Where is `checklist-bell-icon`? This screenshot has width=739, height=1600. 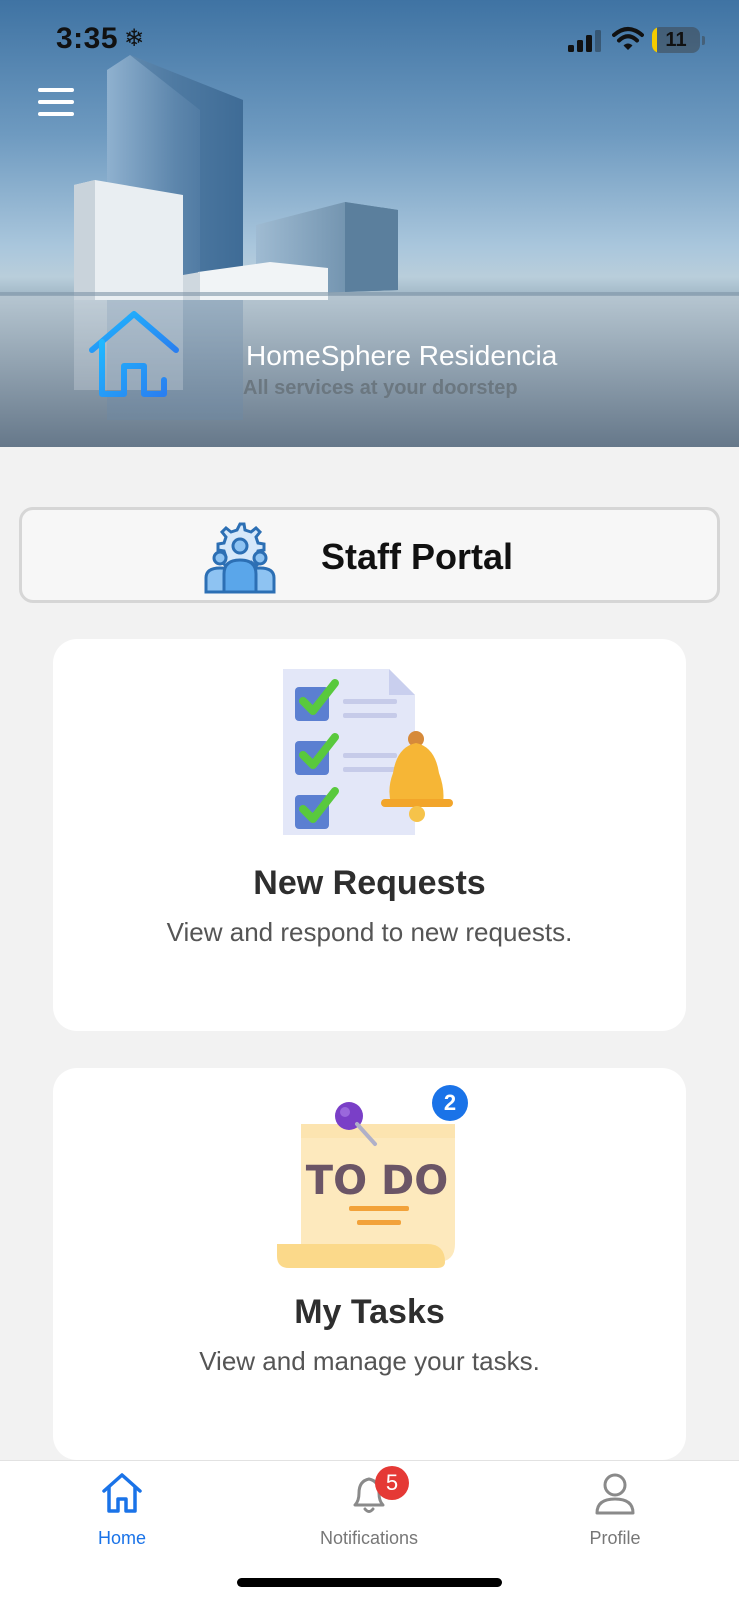 checklist-bell-icon is located at coordinates (368, 752).